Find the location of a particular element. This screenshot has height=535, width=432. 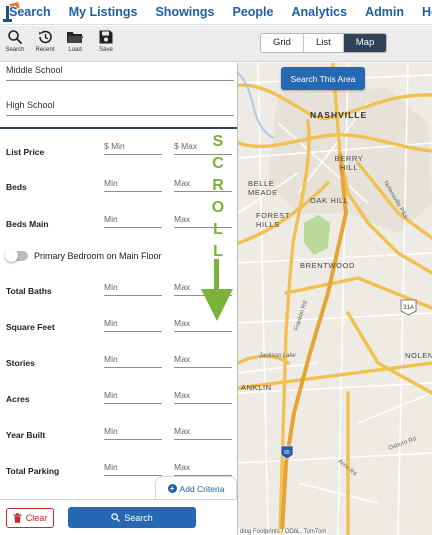

view-toggle: Grid List Map is located at coordinates (324, 43).